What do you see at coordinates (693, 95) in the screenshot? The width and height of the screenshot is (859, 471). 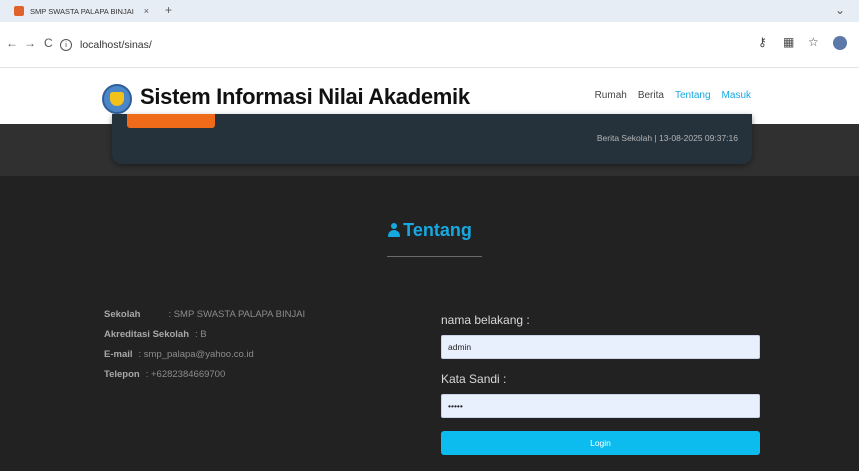 I see `menu-item-about: Tentang` at bounding box center [693, 95].